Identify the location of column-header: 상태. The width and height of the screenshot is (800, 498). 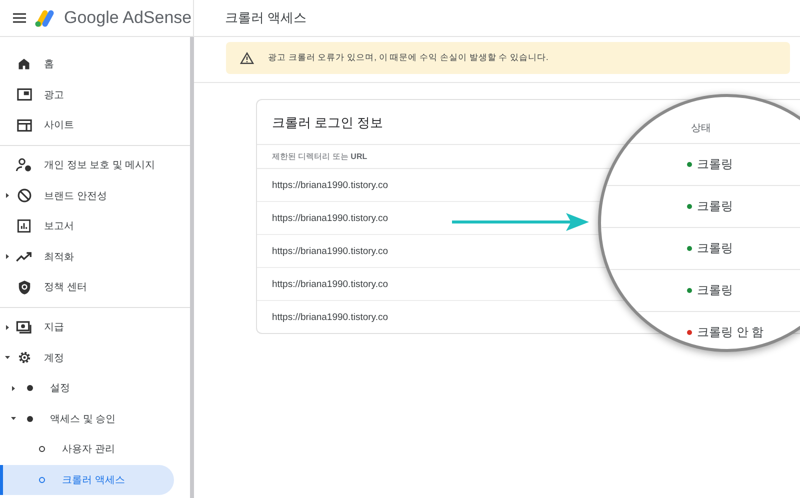
(701, 128).